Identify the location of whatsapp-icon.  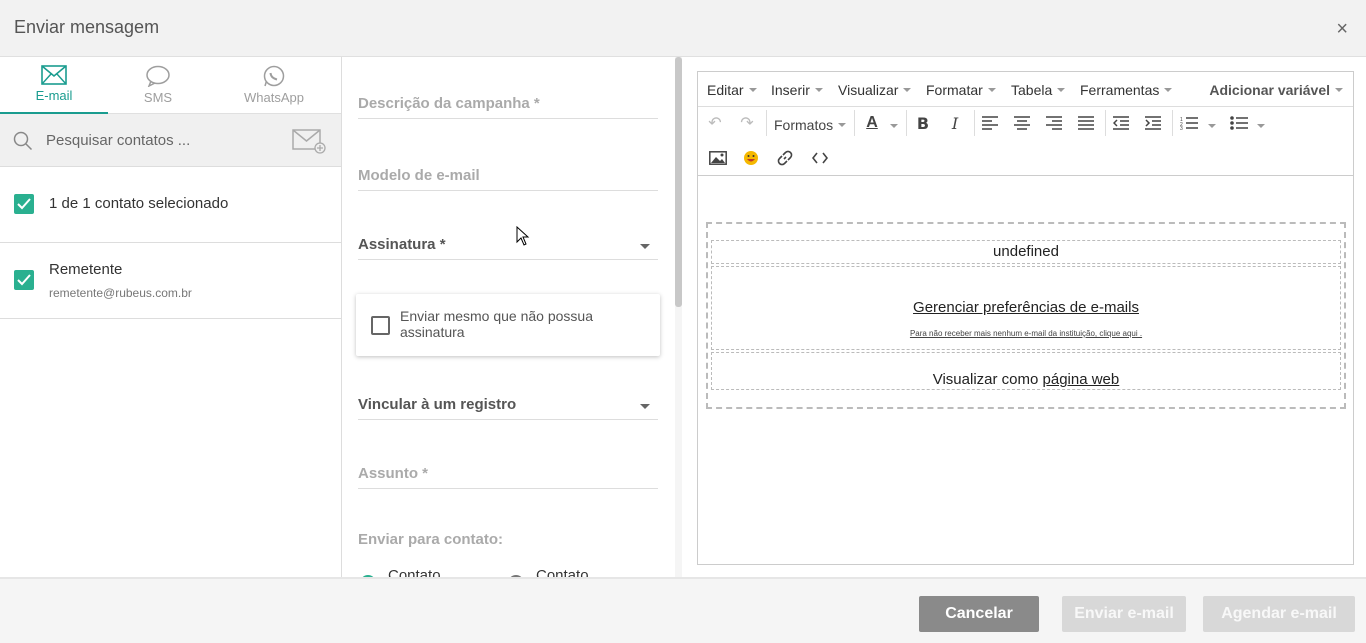
(274, 76).